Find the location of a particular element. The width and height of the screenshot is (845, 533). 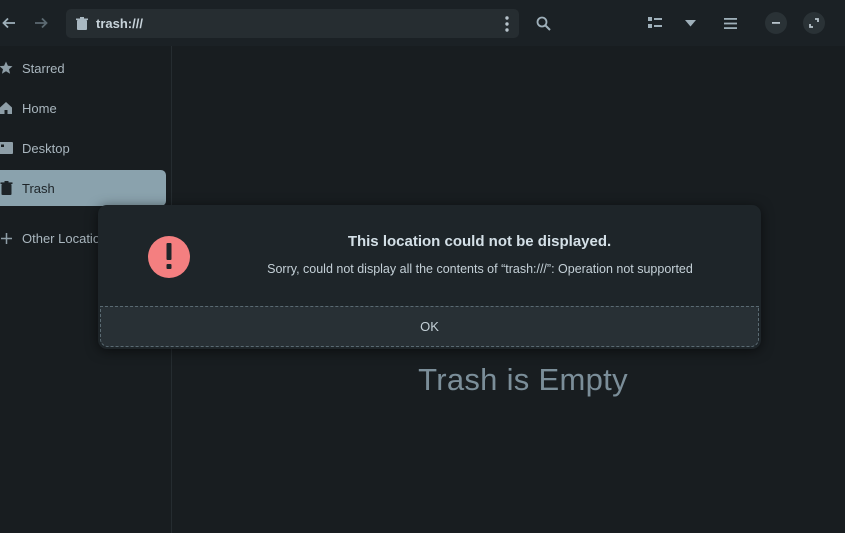

view-options-button is located at coordinates (690, 23).